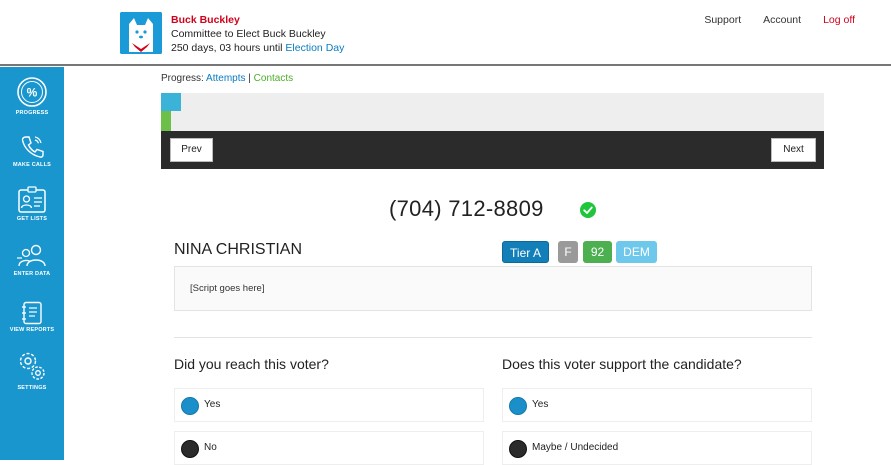 The height and width of the screenshot is (465, 891). What do you see at coordinates (793, 150) in the screenshot?
I see `next-button: Next` at bounding box center [793, 150].